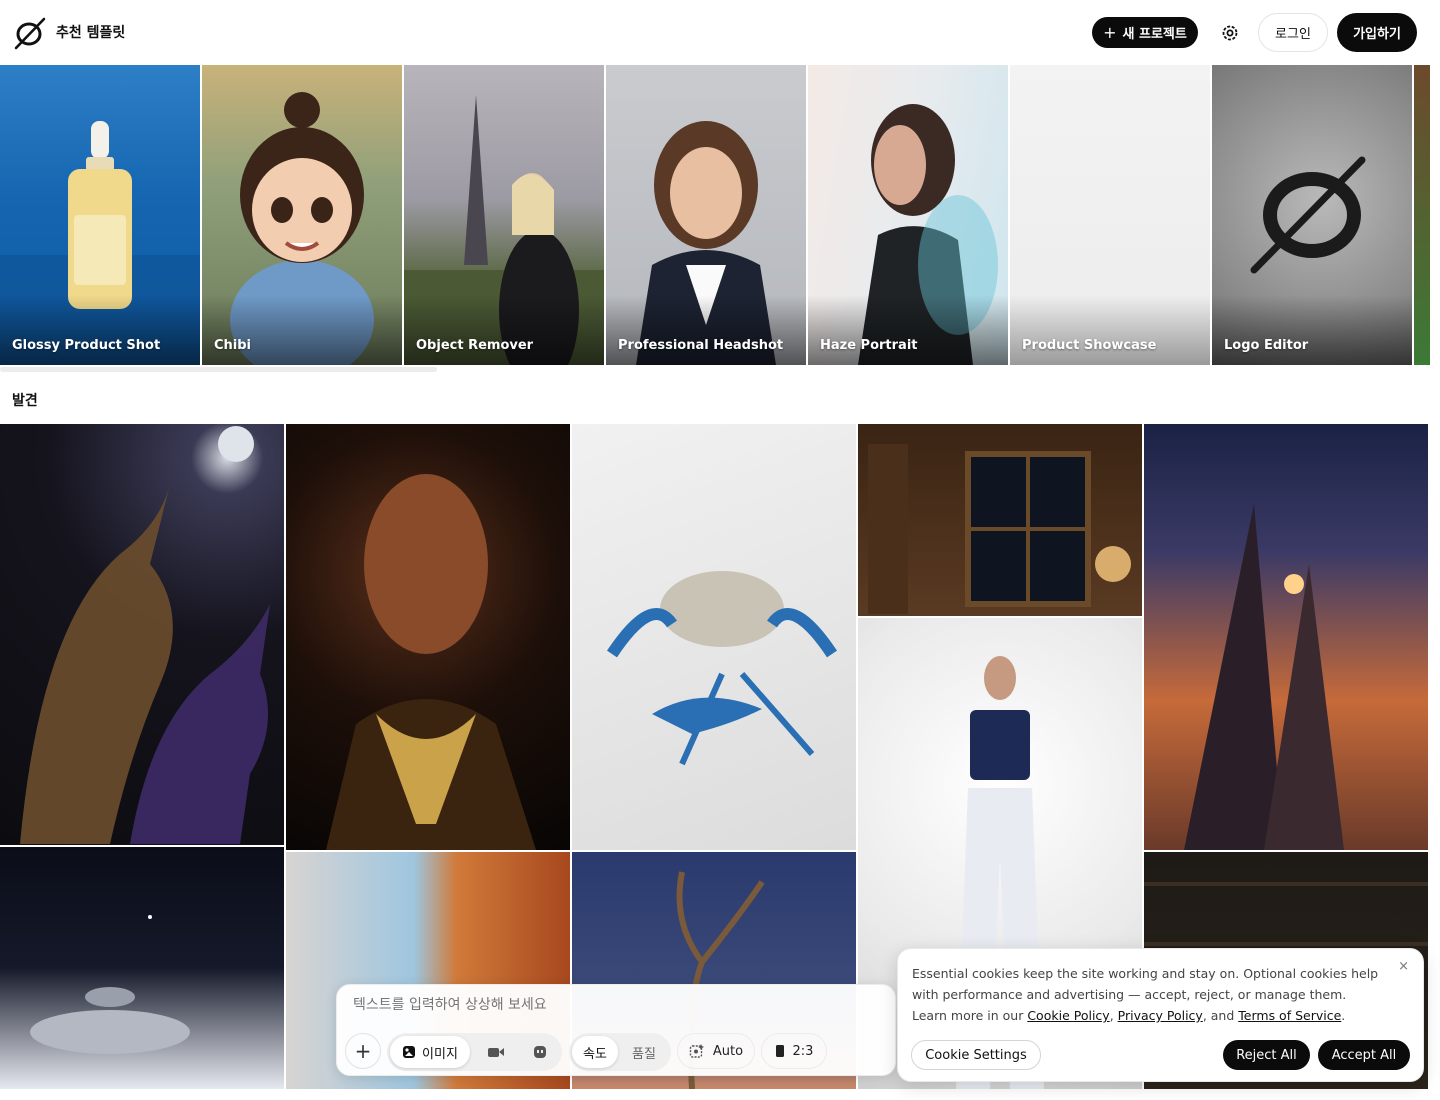 This screenshot has height=1100, width=1440. I want to click on portrait-ratio-icon, so click(779, 1051).